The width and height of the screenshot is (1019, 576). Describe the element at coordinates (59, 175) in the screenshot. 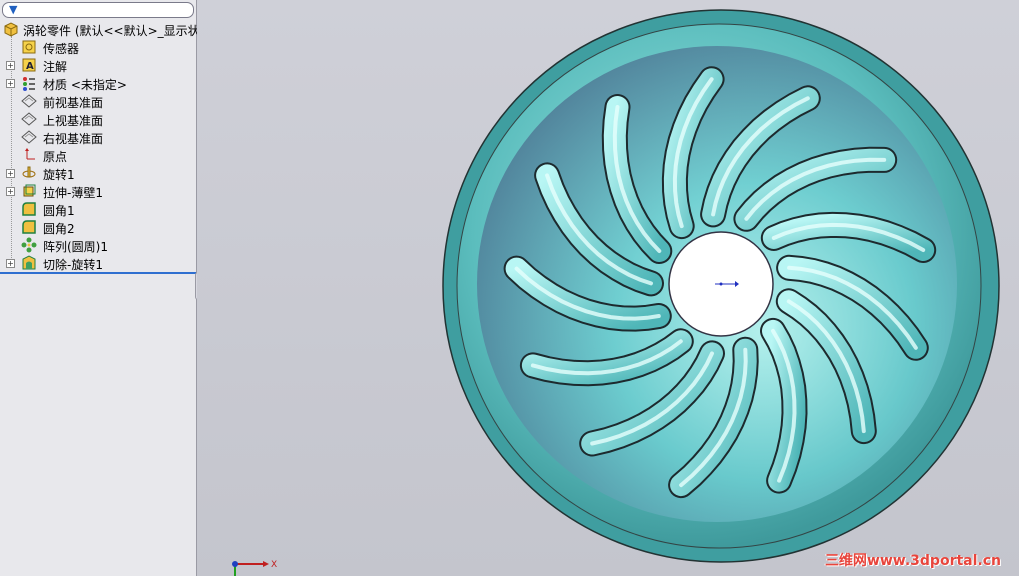

I see `tree-item-label: 旋转1` at that location.